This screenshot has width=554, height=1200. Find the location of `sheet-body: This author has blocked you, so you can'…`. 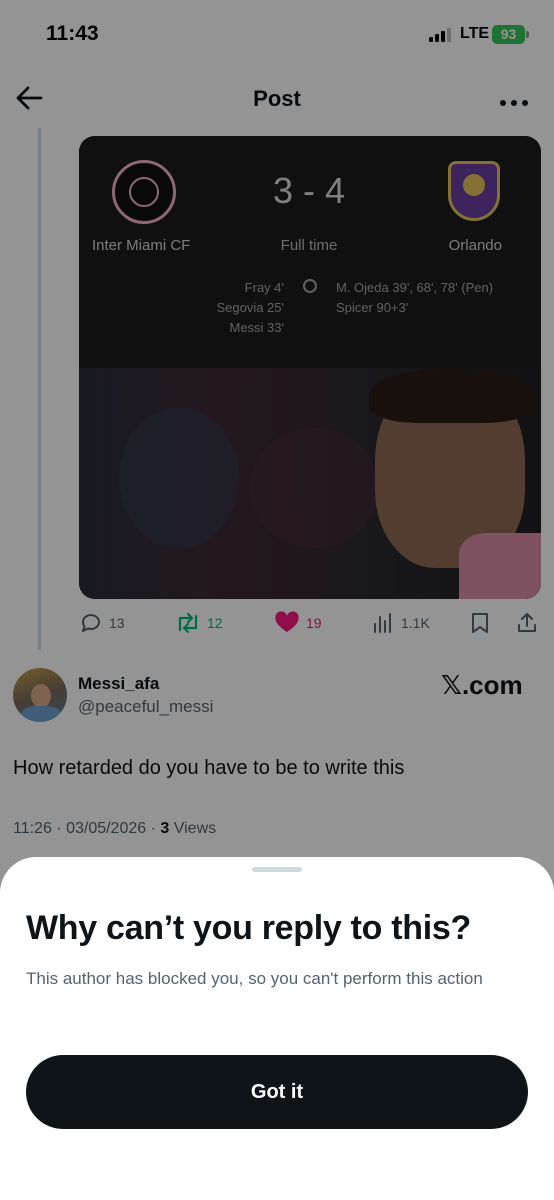

sheet-body: This author has blocked you, so you can'… is located at coordinates (254, 978).